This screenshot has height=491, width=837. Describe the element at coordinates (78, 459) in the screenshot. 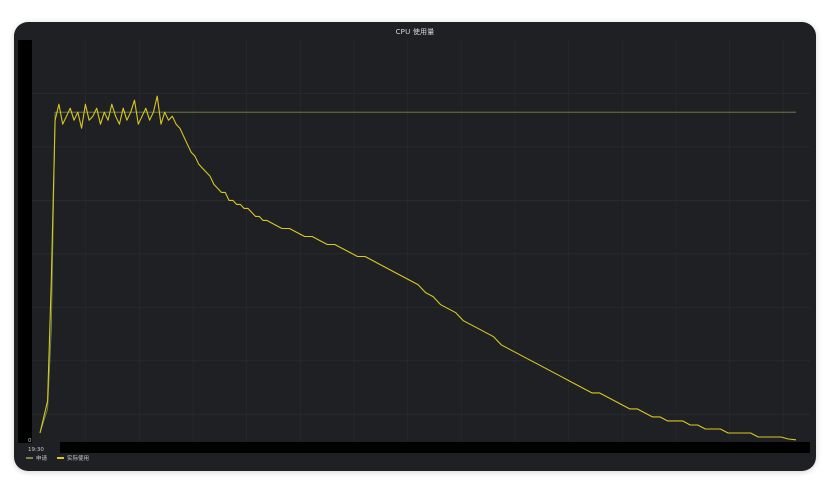

I see `legend-label-actual: 实际使用` at that location.